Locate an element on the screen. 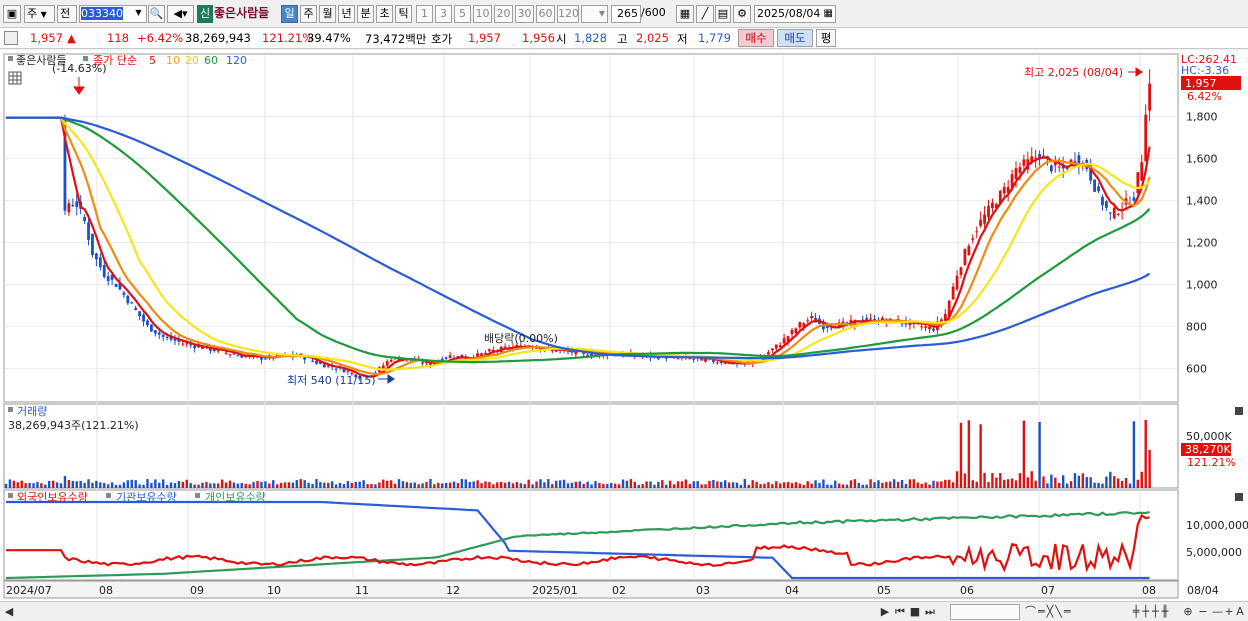 Image resolution: width=1248 pixels, height=621 pixels. chevron-down-icon: ▼ is located at coordinates (138, 14).